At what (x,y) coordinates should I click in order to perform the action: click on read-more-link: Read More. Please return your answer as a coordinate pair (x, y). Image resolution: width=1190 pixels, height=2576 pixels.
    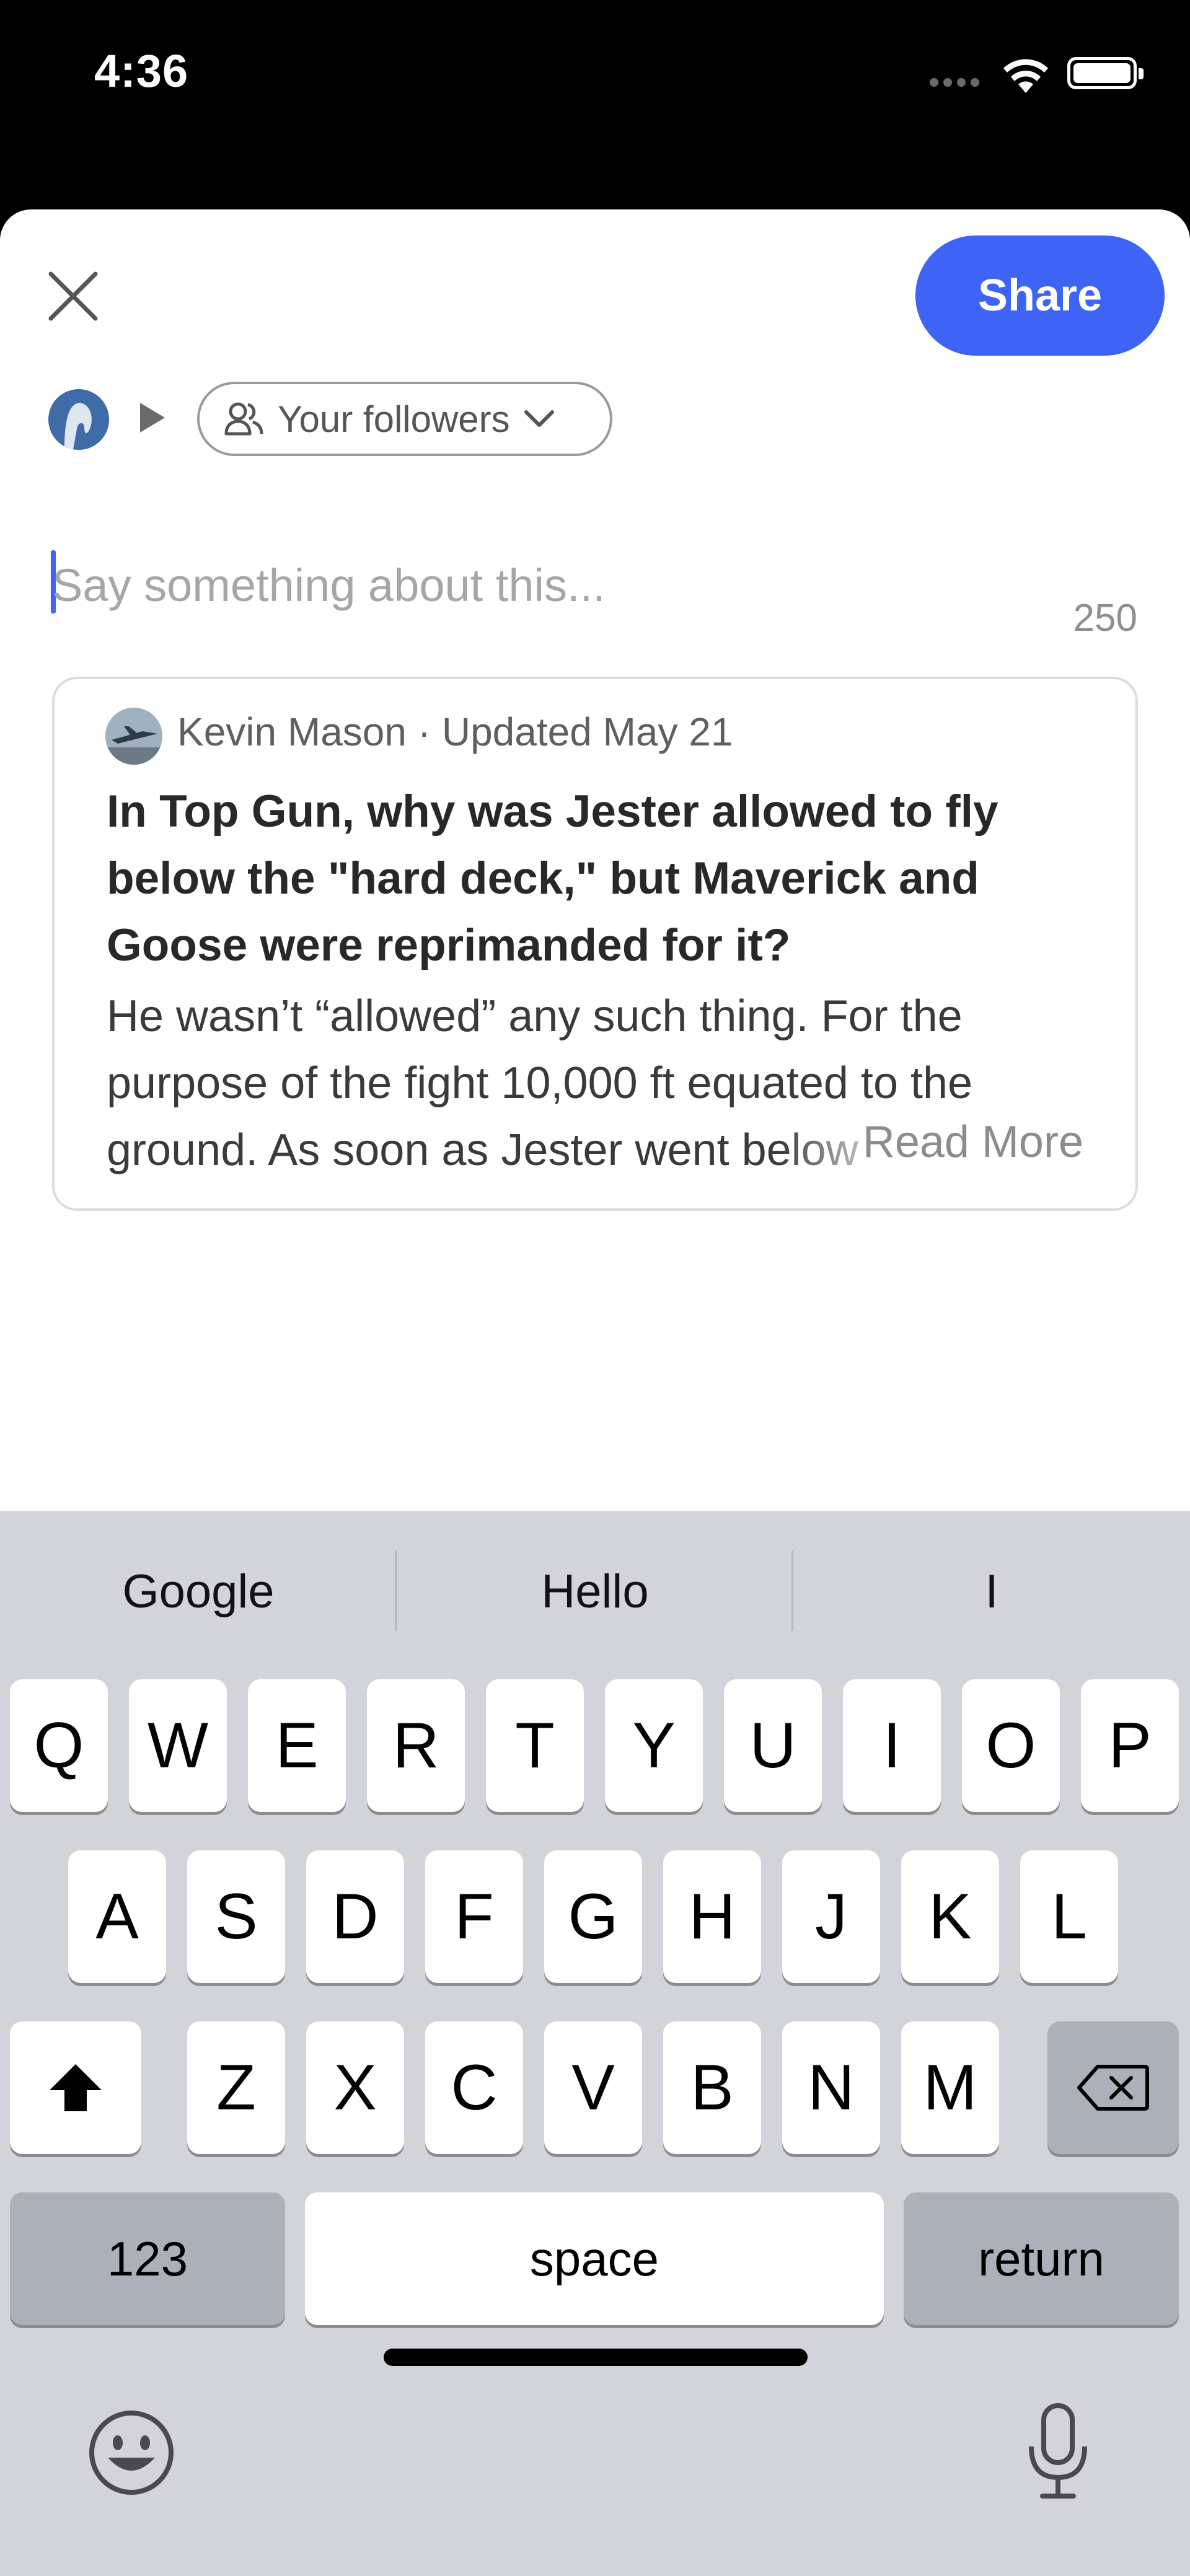
    Looking at the image, I should click on (970, 1142).